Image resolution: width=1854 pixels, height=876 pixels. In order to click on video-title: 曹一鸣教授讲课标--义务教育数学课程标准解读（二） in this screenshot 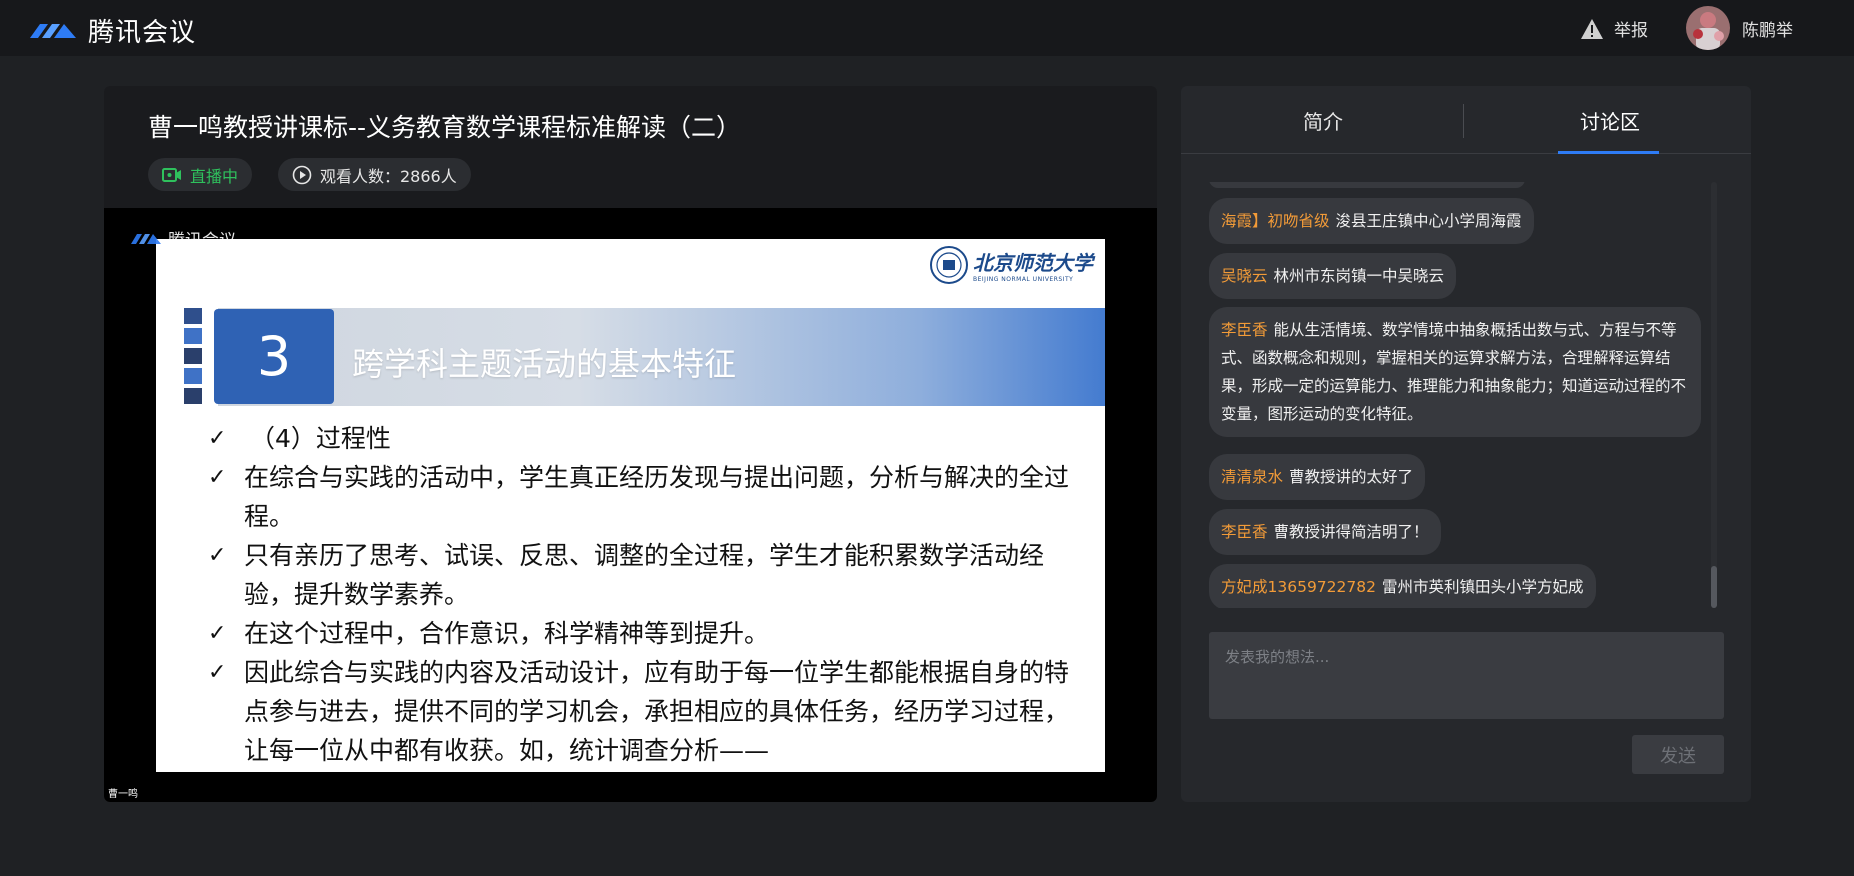, I will do `click(445, 127)`.